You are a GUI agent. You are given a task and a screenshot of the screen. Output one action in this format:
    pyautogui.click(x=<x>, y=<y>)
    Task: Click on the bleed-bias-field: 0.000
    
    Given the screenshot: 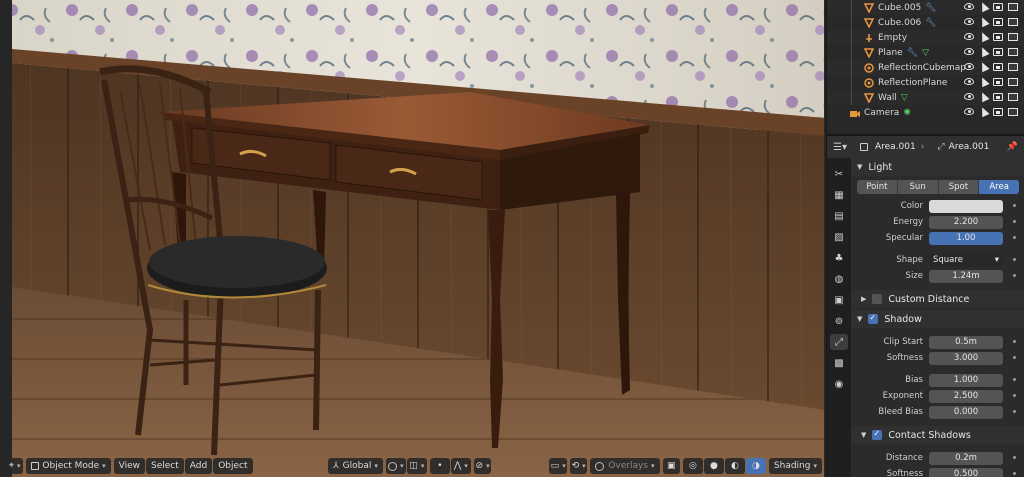 What is the action you would take?
    pyautogui.click(x=966, y=412)
    